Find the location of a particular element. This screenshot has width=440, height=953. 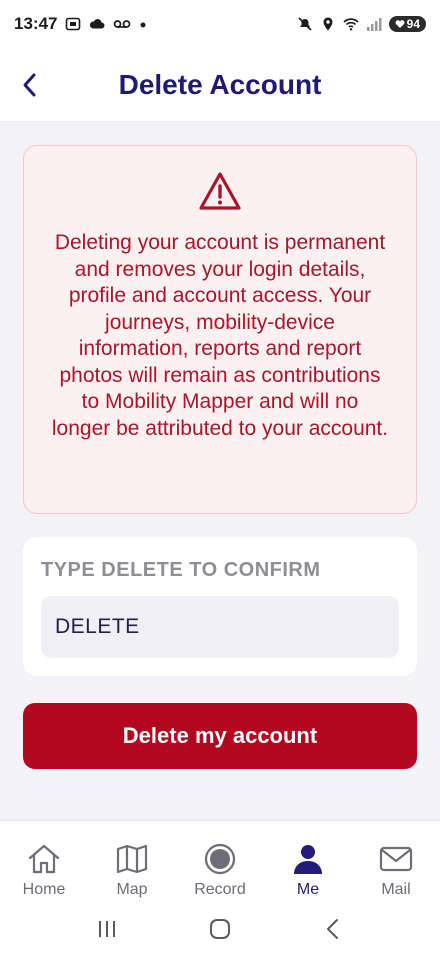

back-nav-icon is located at coordinates (333, 928).